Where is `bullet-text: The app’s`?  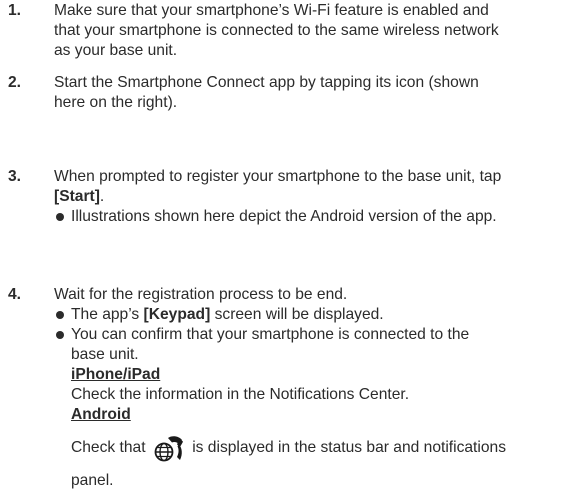
bullet-text: The app’s is located at coordinates (107, 314).